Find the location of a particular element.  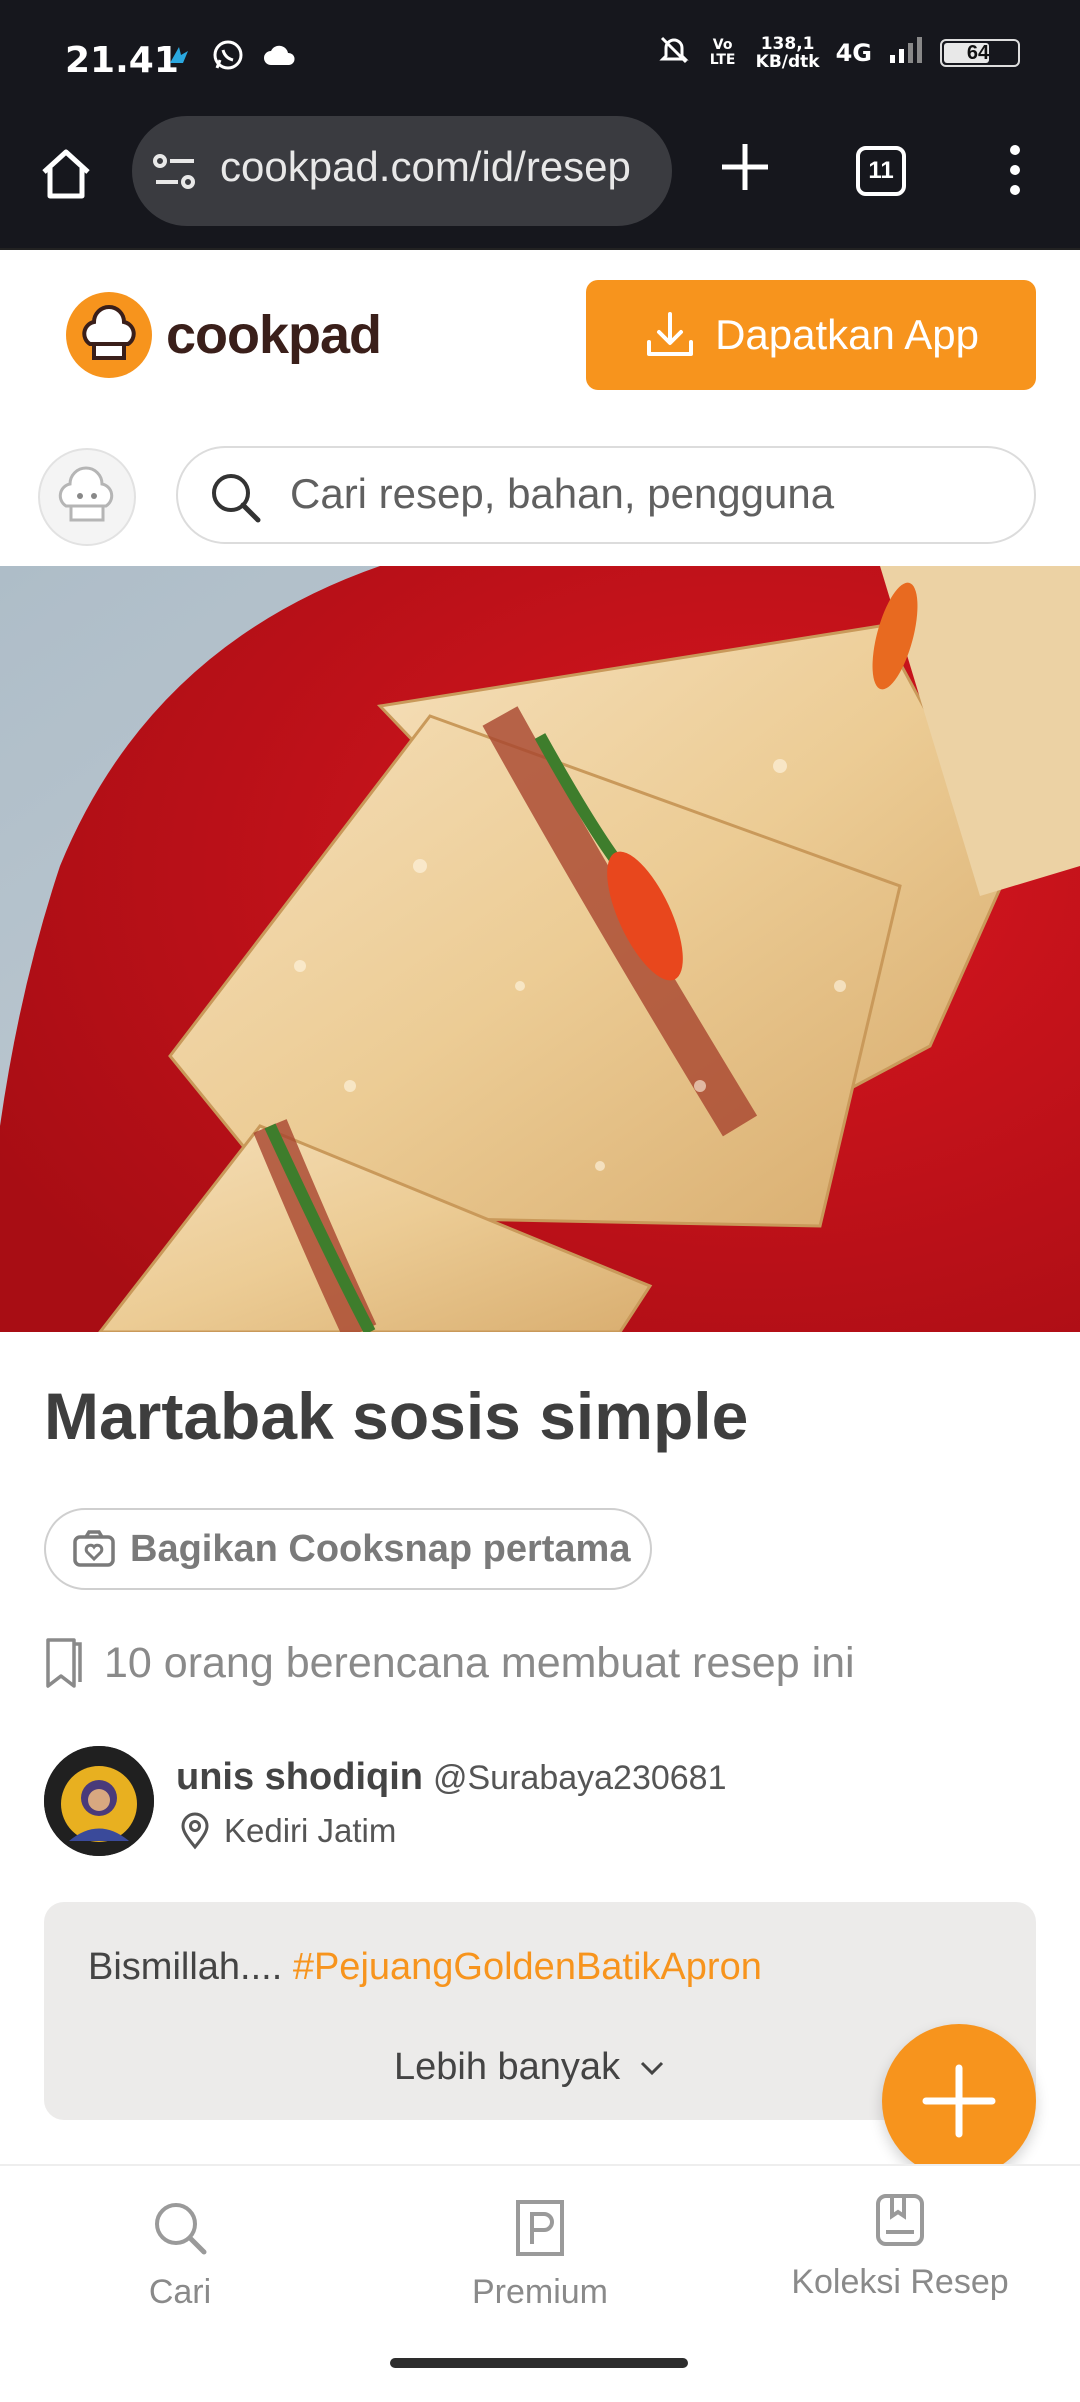

home-button is located at coordinates (66, 174).